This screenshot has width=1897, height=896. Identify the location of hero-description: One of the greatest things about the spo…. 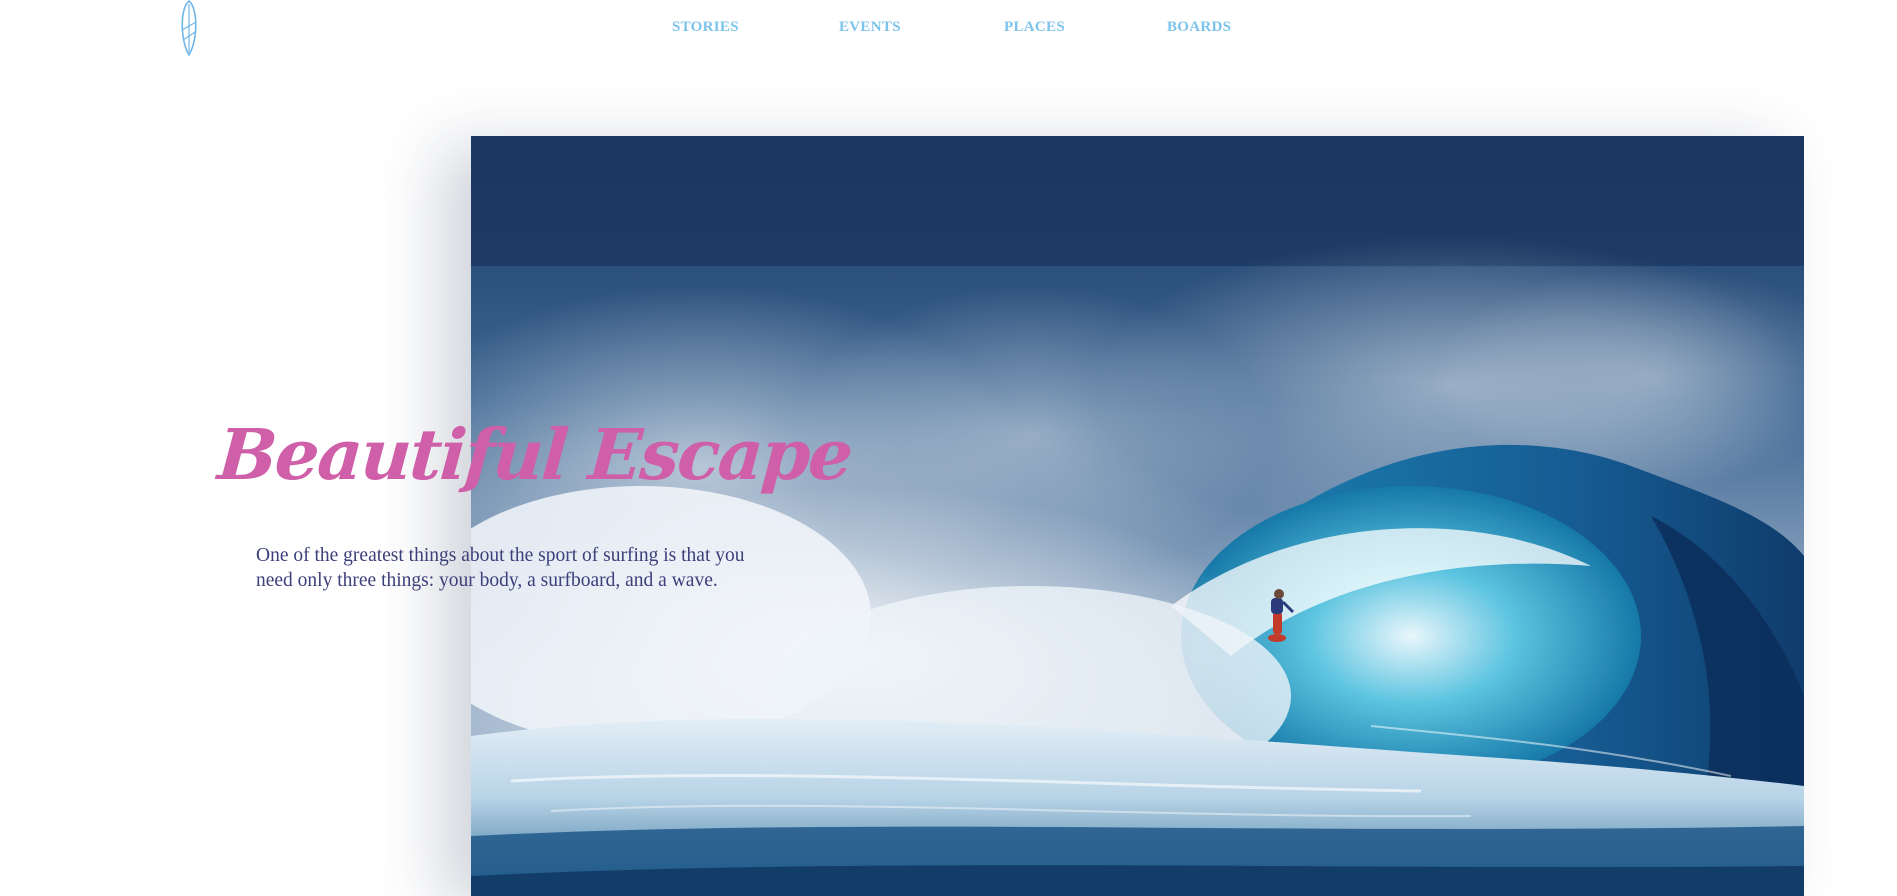
(500, 568).